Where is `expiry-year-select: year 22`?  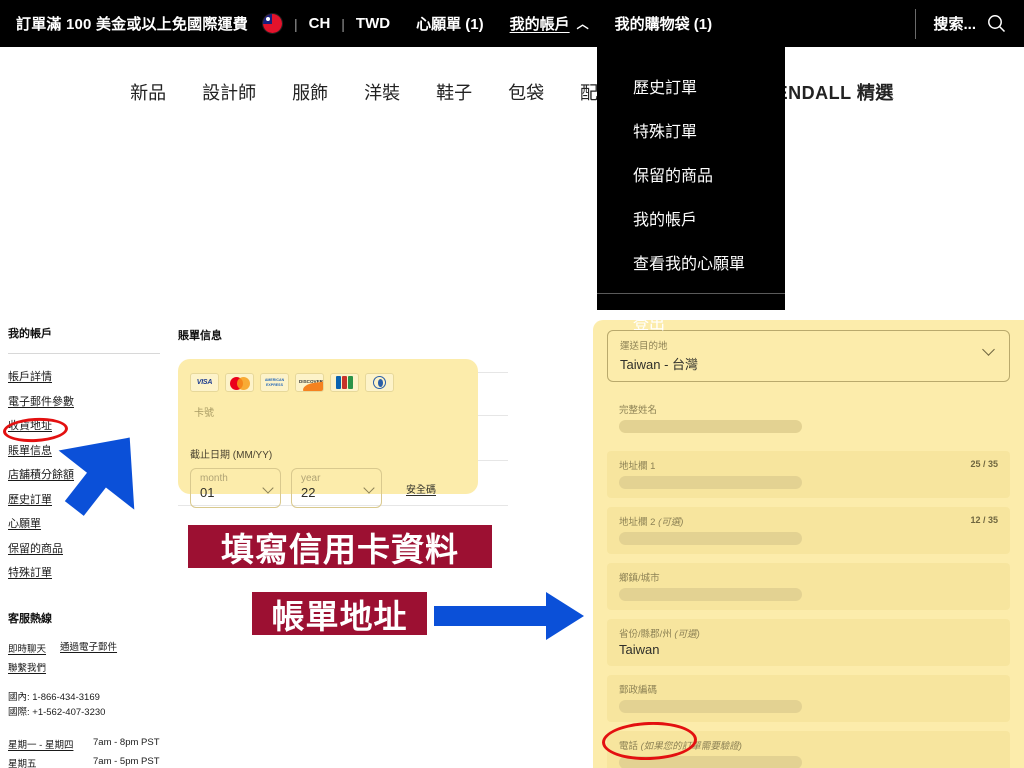
expiry-year-select: year 22 is located at coordinates (336, 488).